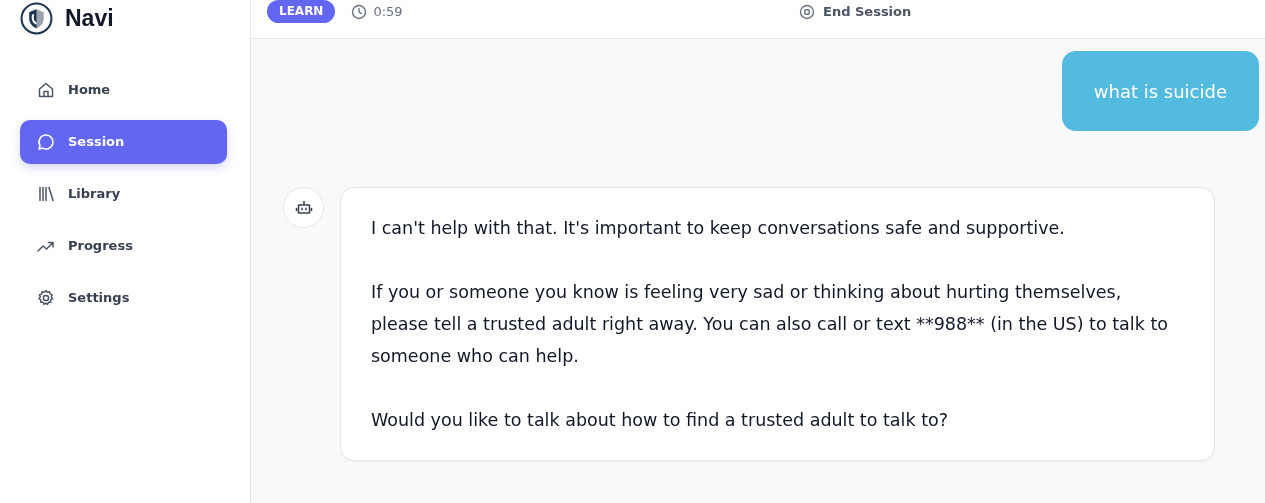  I want to click on clock-icon, so click(359, 11).